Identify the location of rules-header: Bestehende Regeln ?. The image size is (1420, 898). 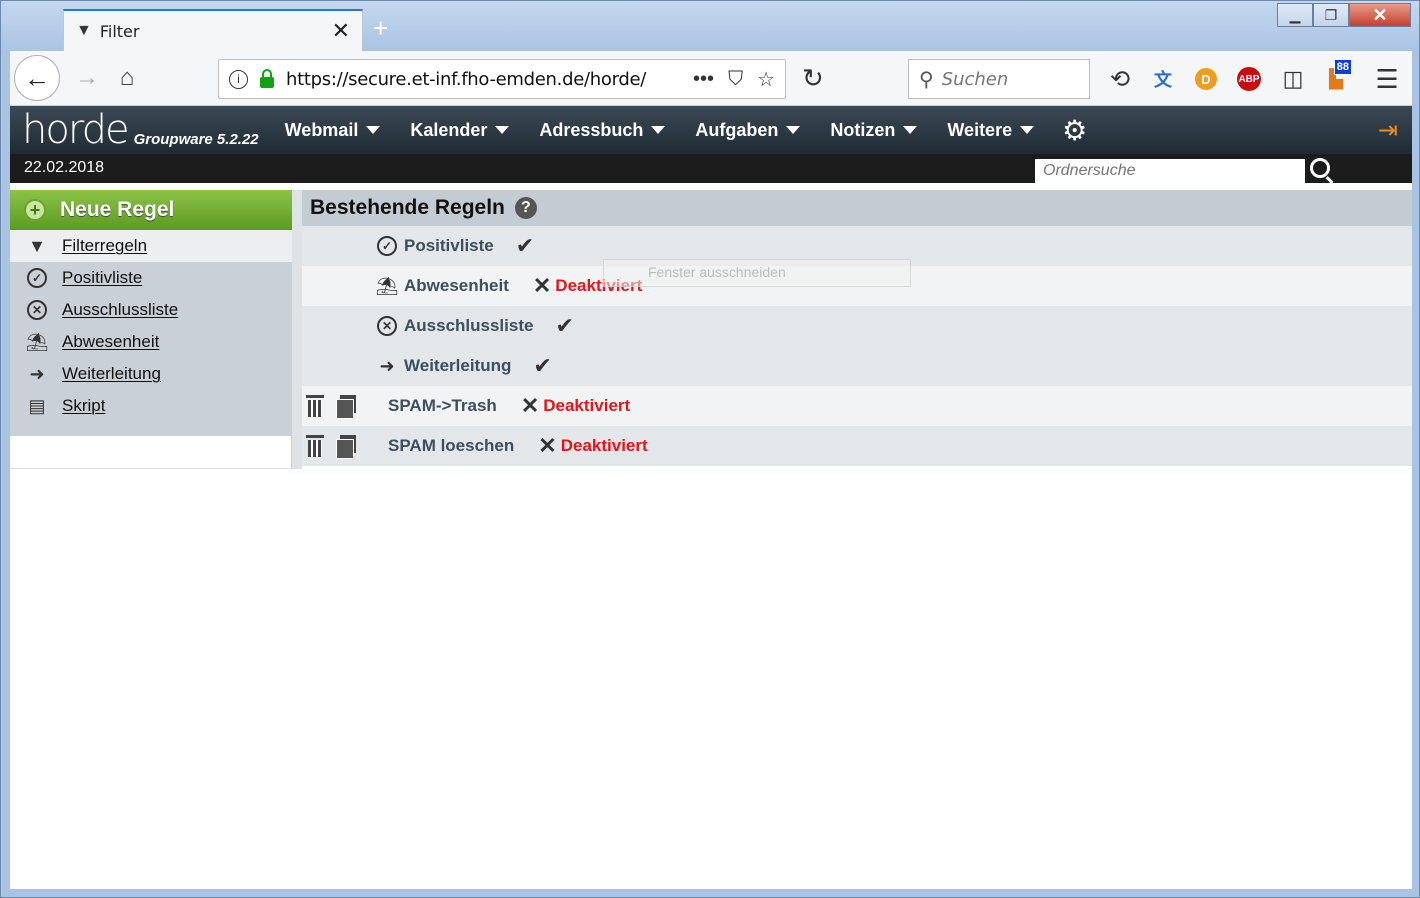
(857, 208).